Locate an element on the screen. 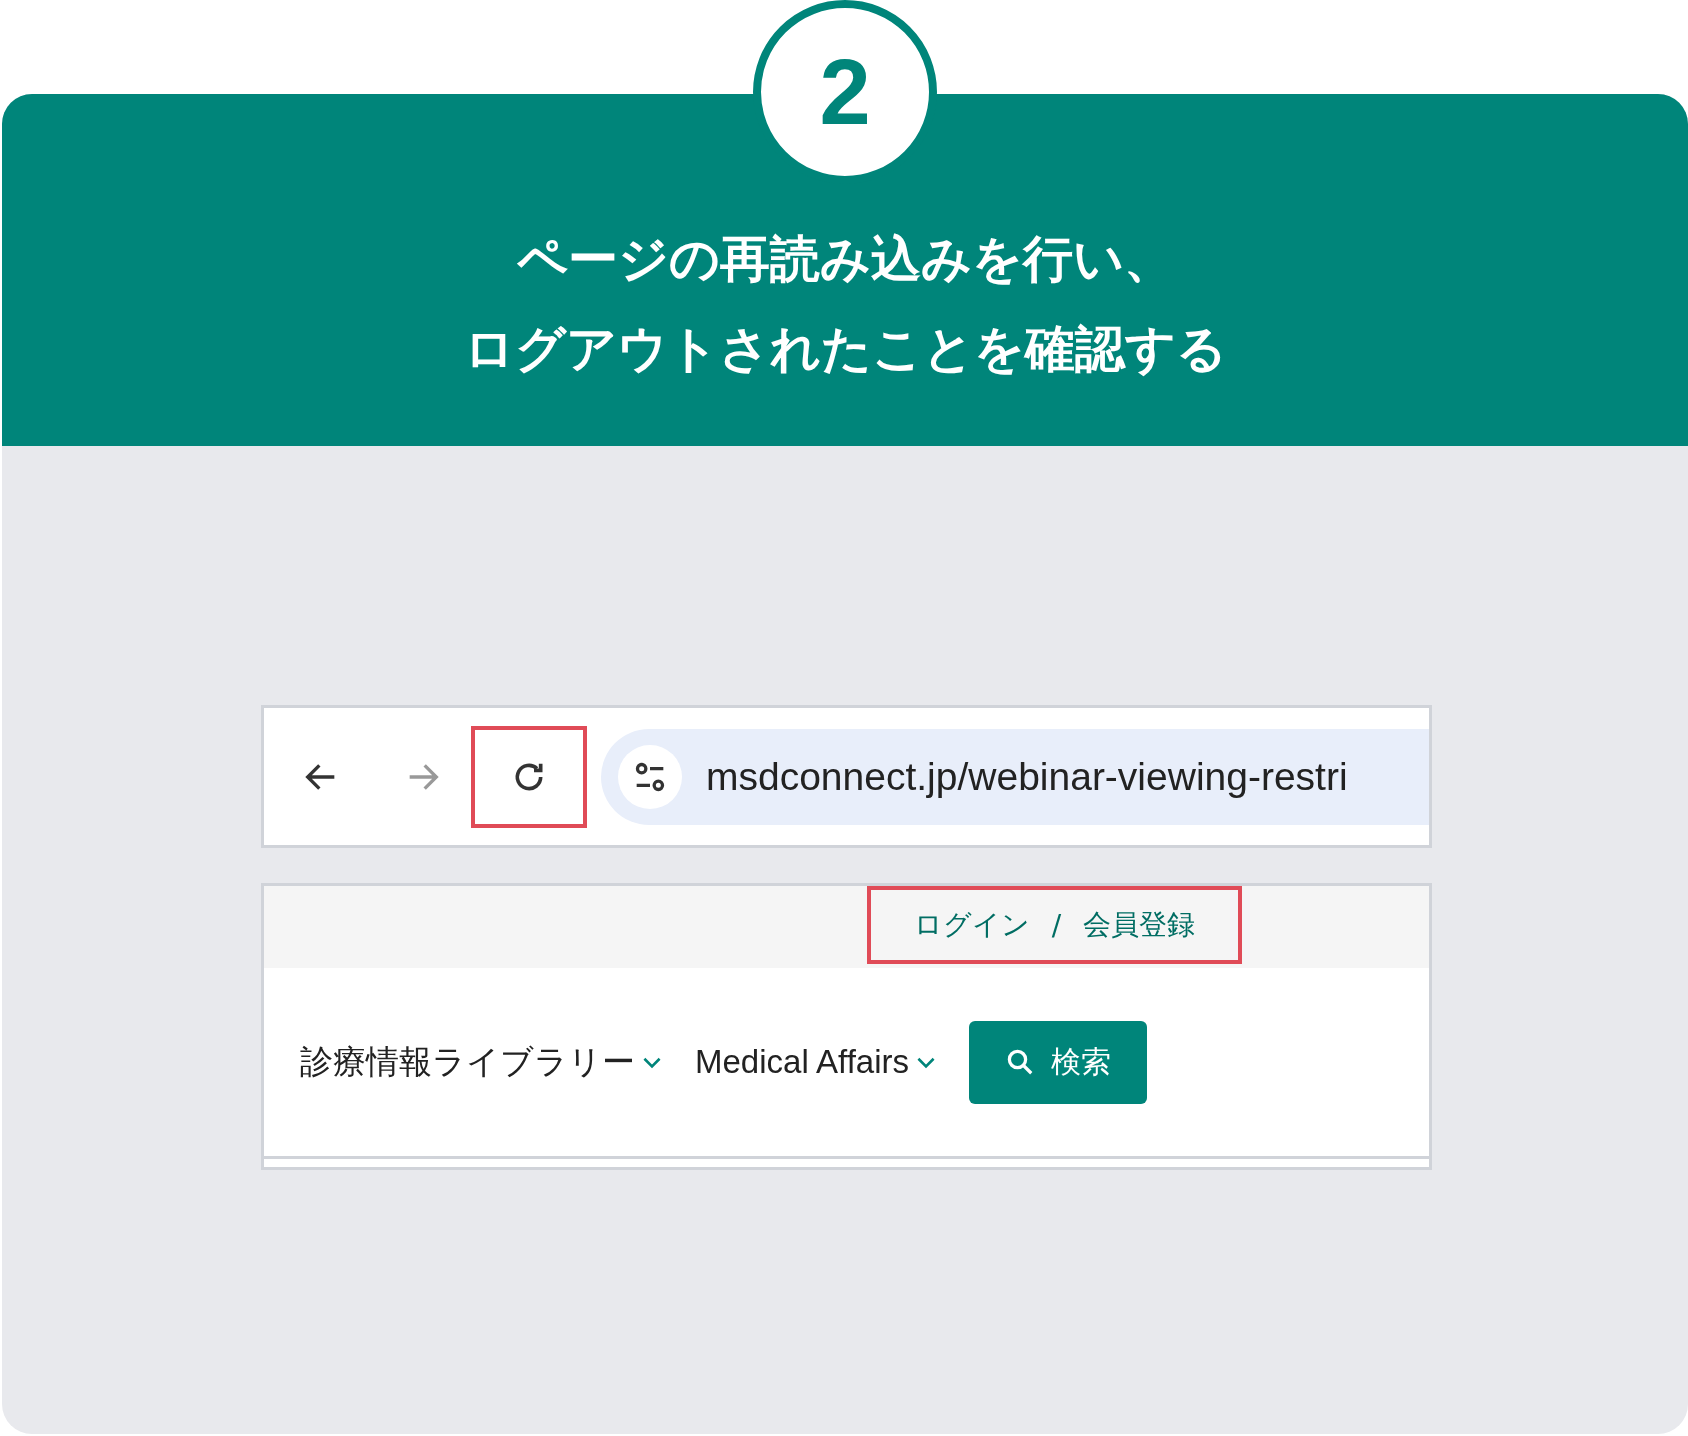 Image resolution: width=1688 pixels, height=1436 pixels. url-text: msdconnect.jp/webinar-viewing-restri is located at coordinates (1027, 776).